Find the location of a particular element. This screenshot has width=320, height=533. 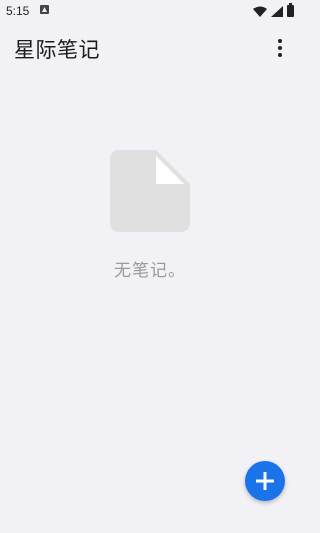

more-vert-icon is located at coordinates (280, 48).